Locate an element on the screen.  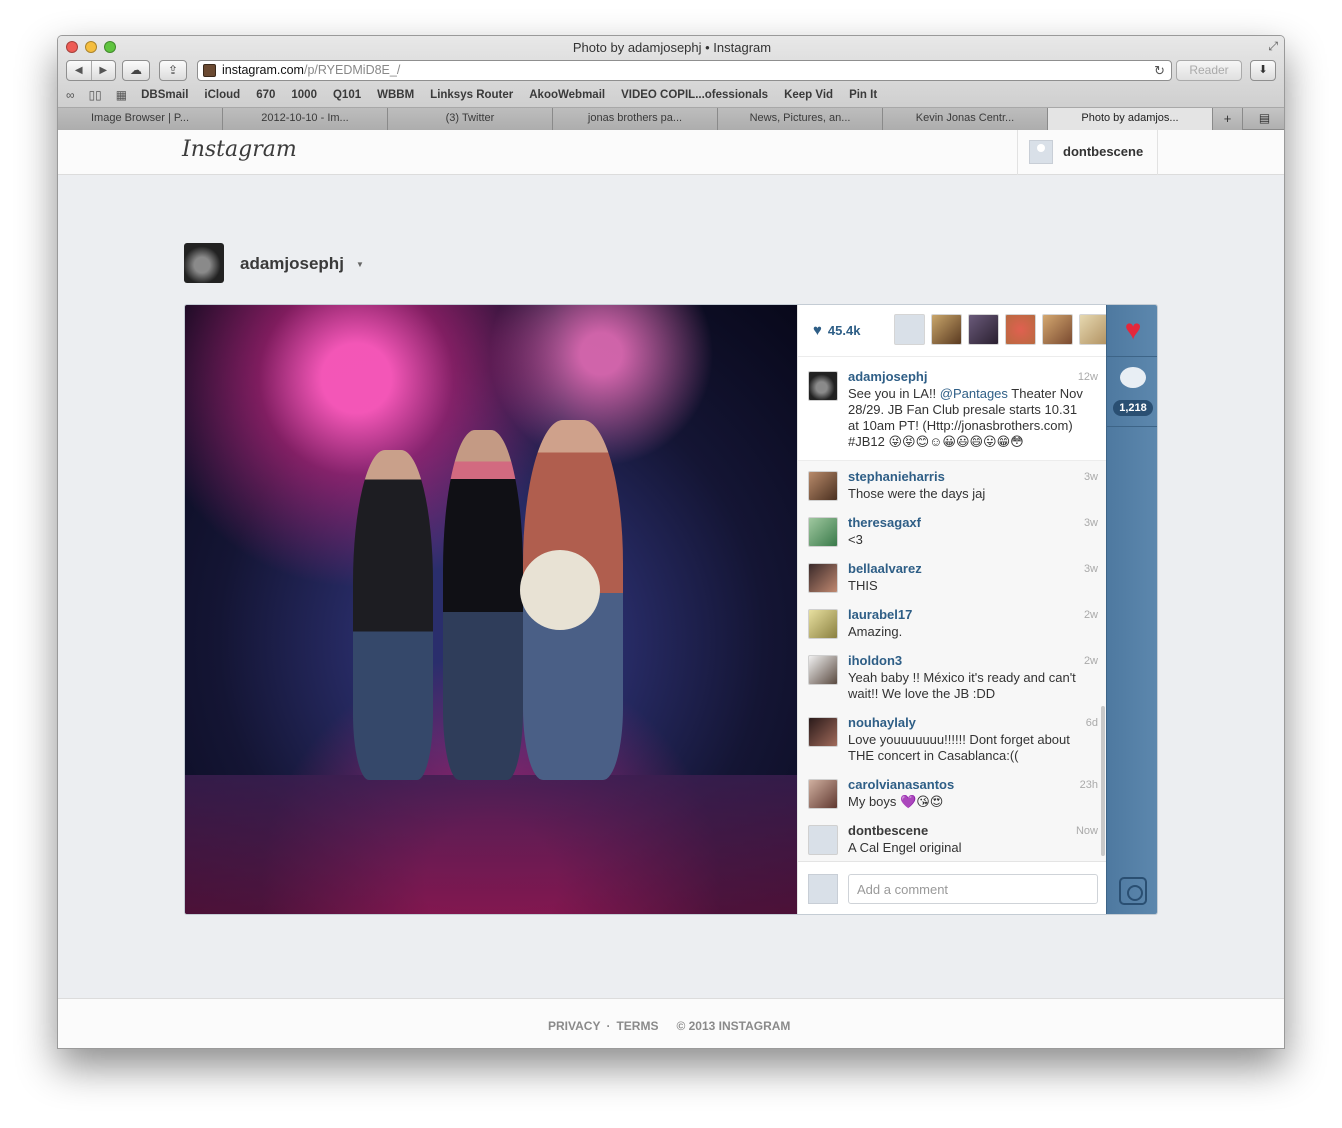
owner-avatar is located at coordinates (204, 263).